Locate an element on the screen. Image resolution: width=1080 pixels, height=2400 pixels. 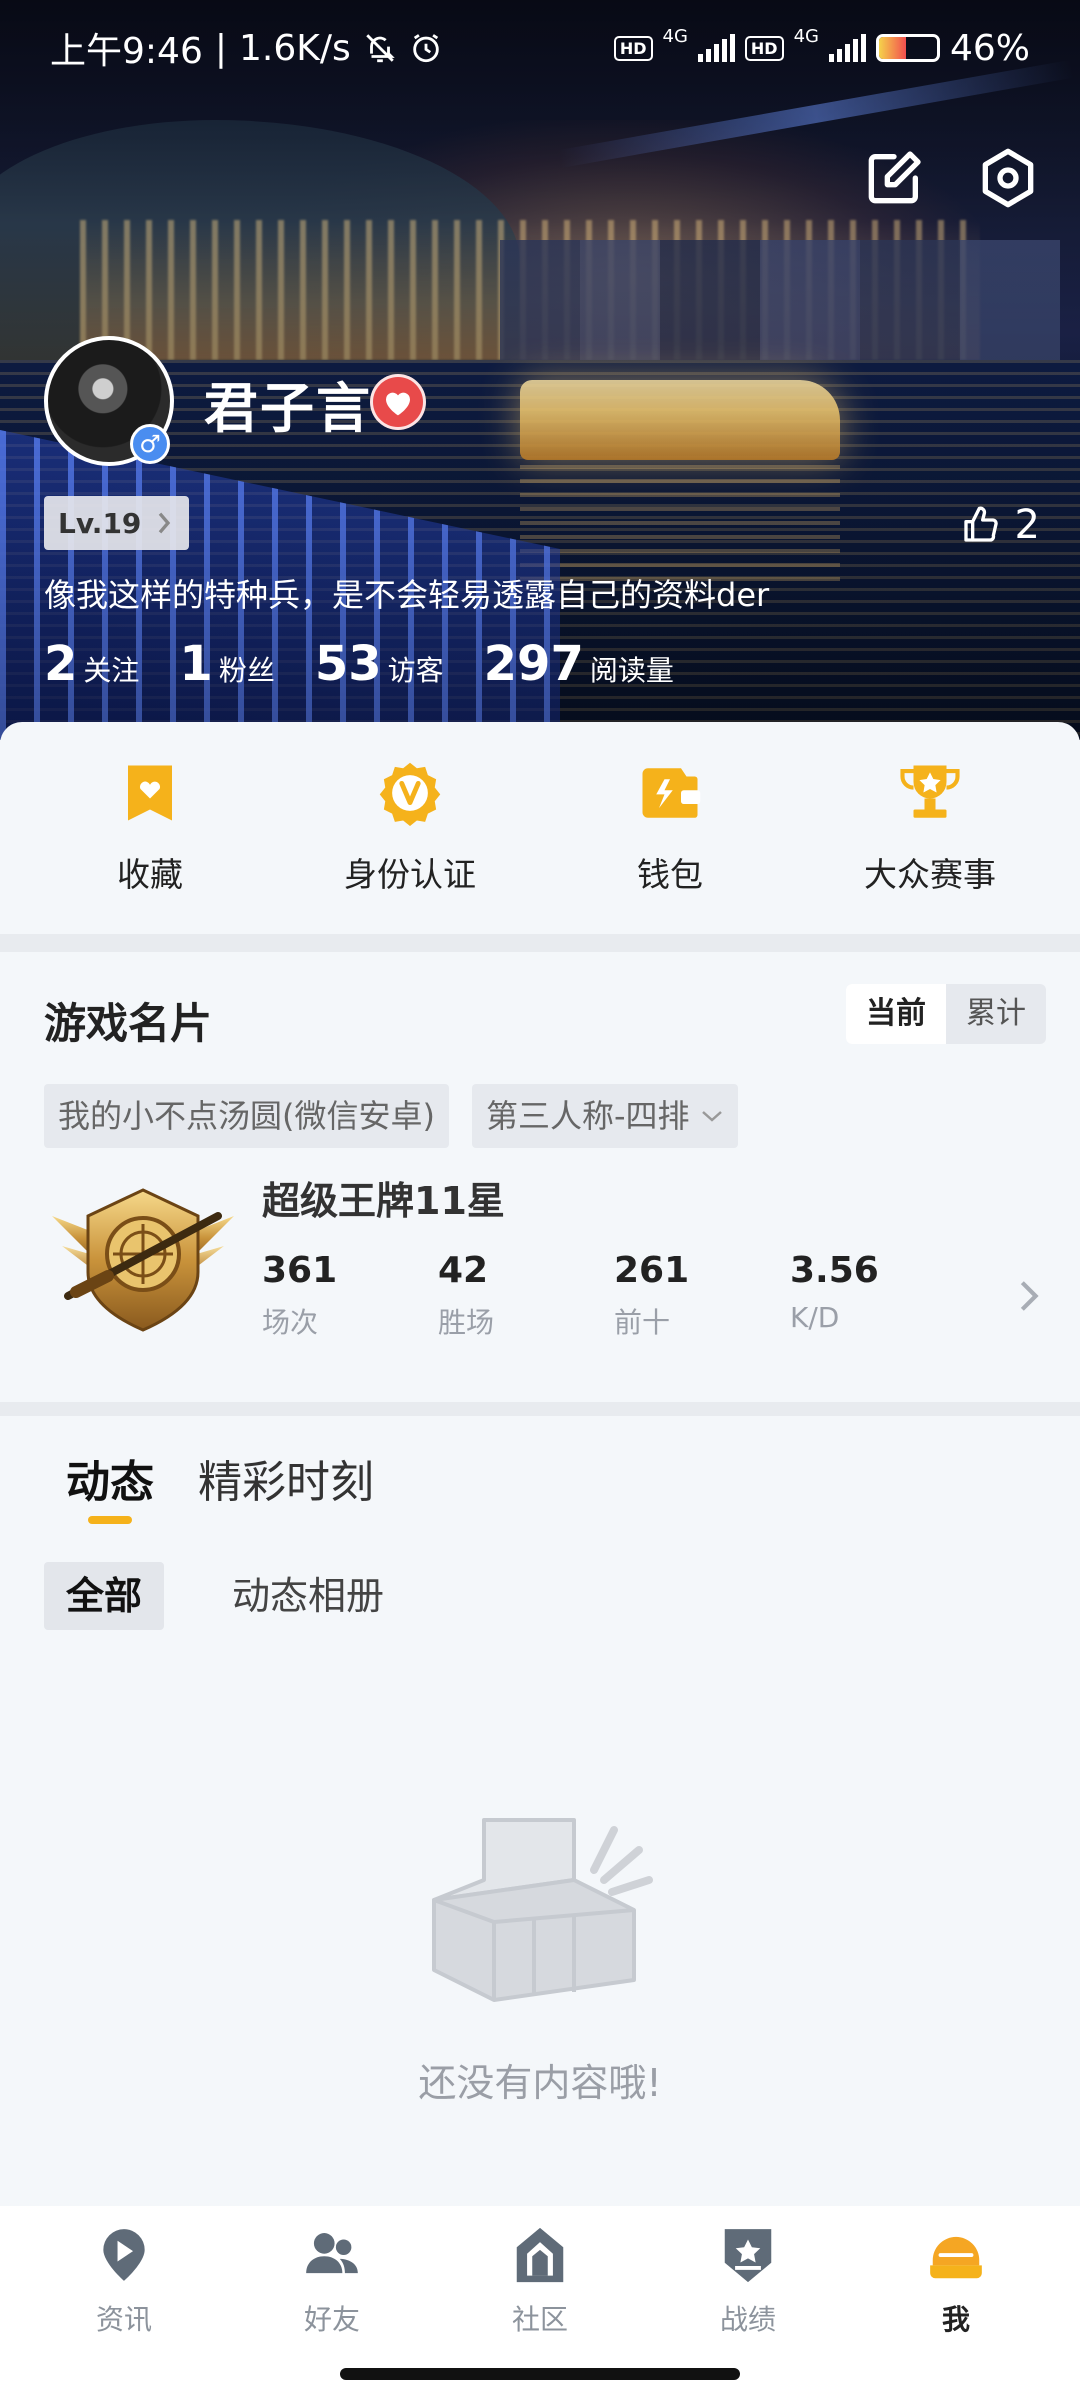
bell-off-icon is located at coordinates (380, 48).